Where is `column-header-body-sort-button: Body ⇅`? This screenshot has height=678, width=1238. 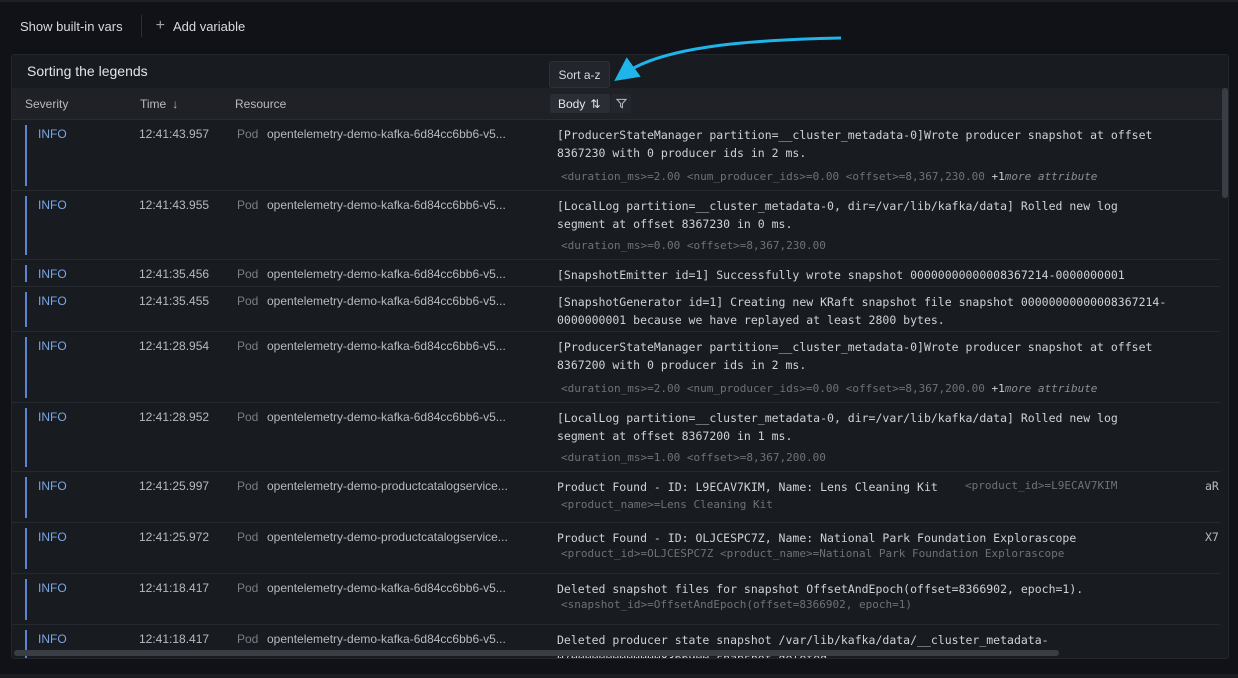
column-header-body-sort-button: Body ⇅ is located at coordinates (580, 103).